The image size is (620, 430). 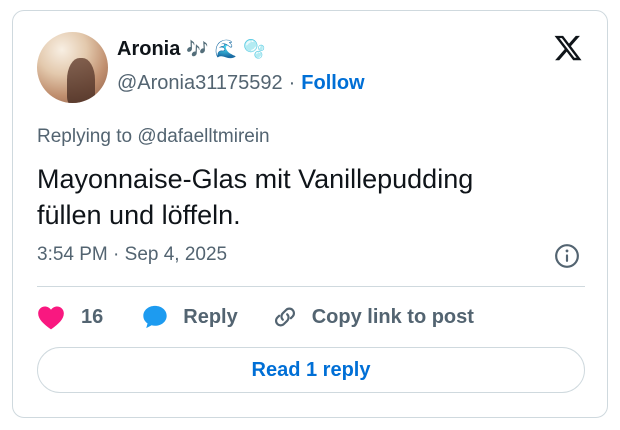 I want to click on read-replies-button: Read 1 reply, so click(x=311, y=370).